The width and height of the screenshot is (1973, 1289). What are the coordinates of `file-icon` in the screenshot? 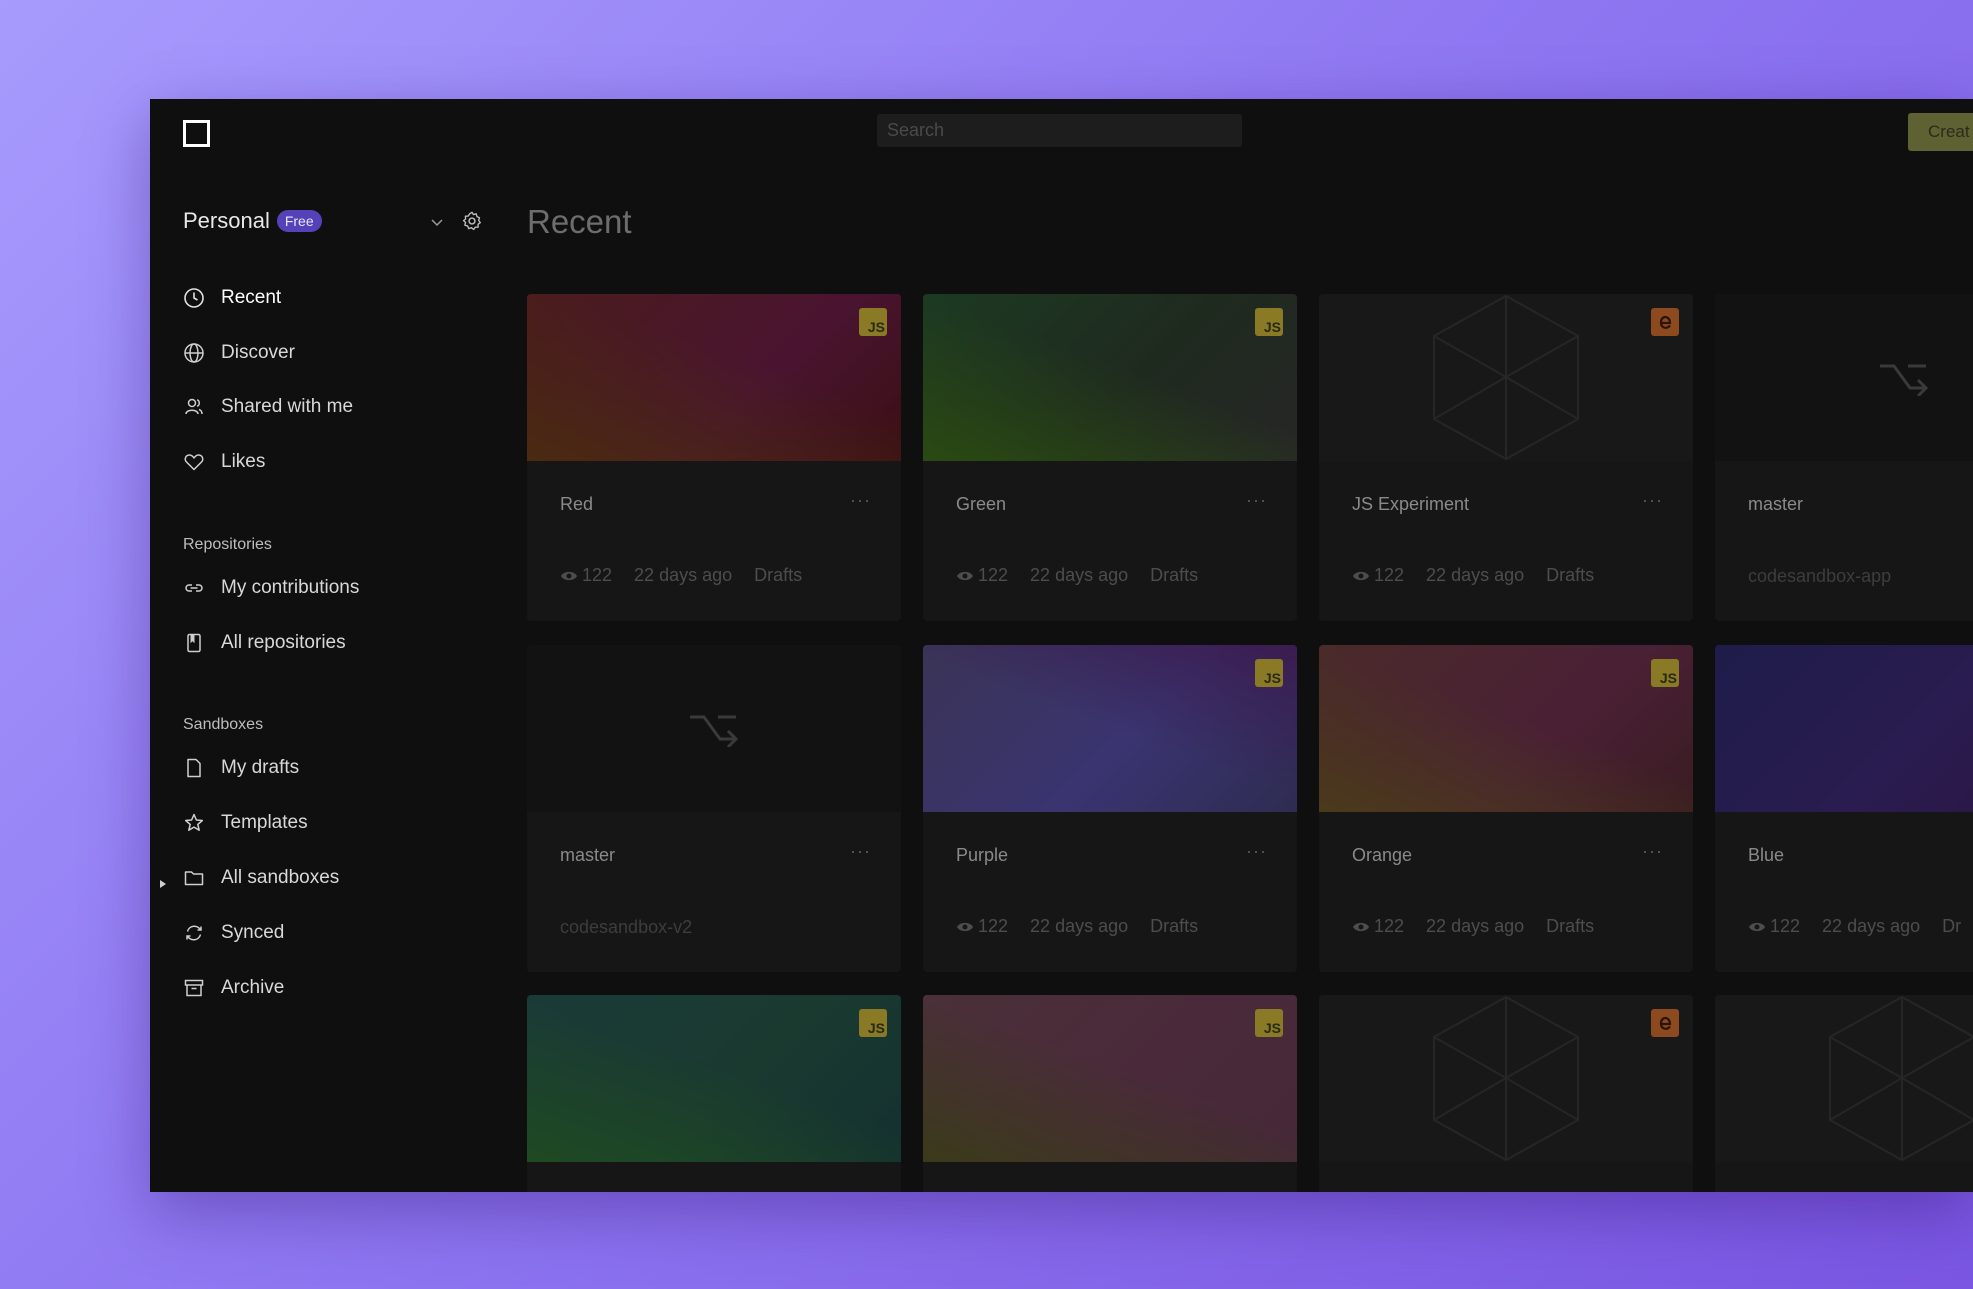 It's located at (194, 768).